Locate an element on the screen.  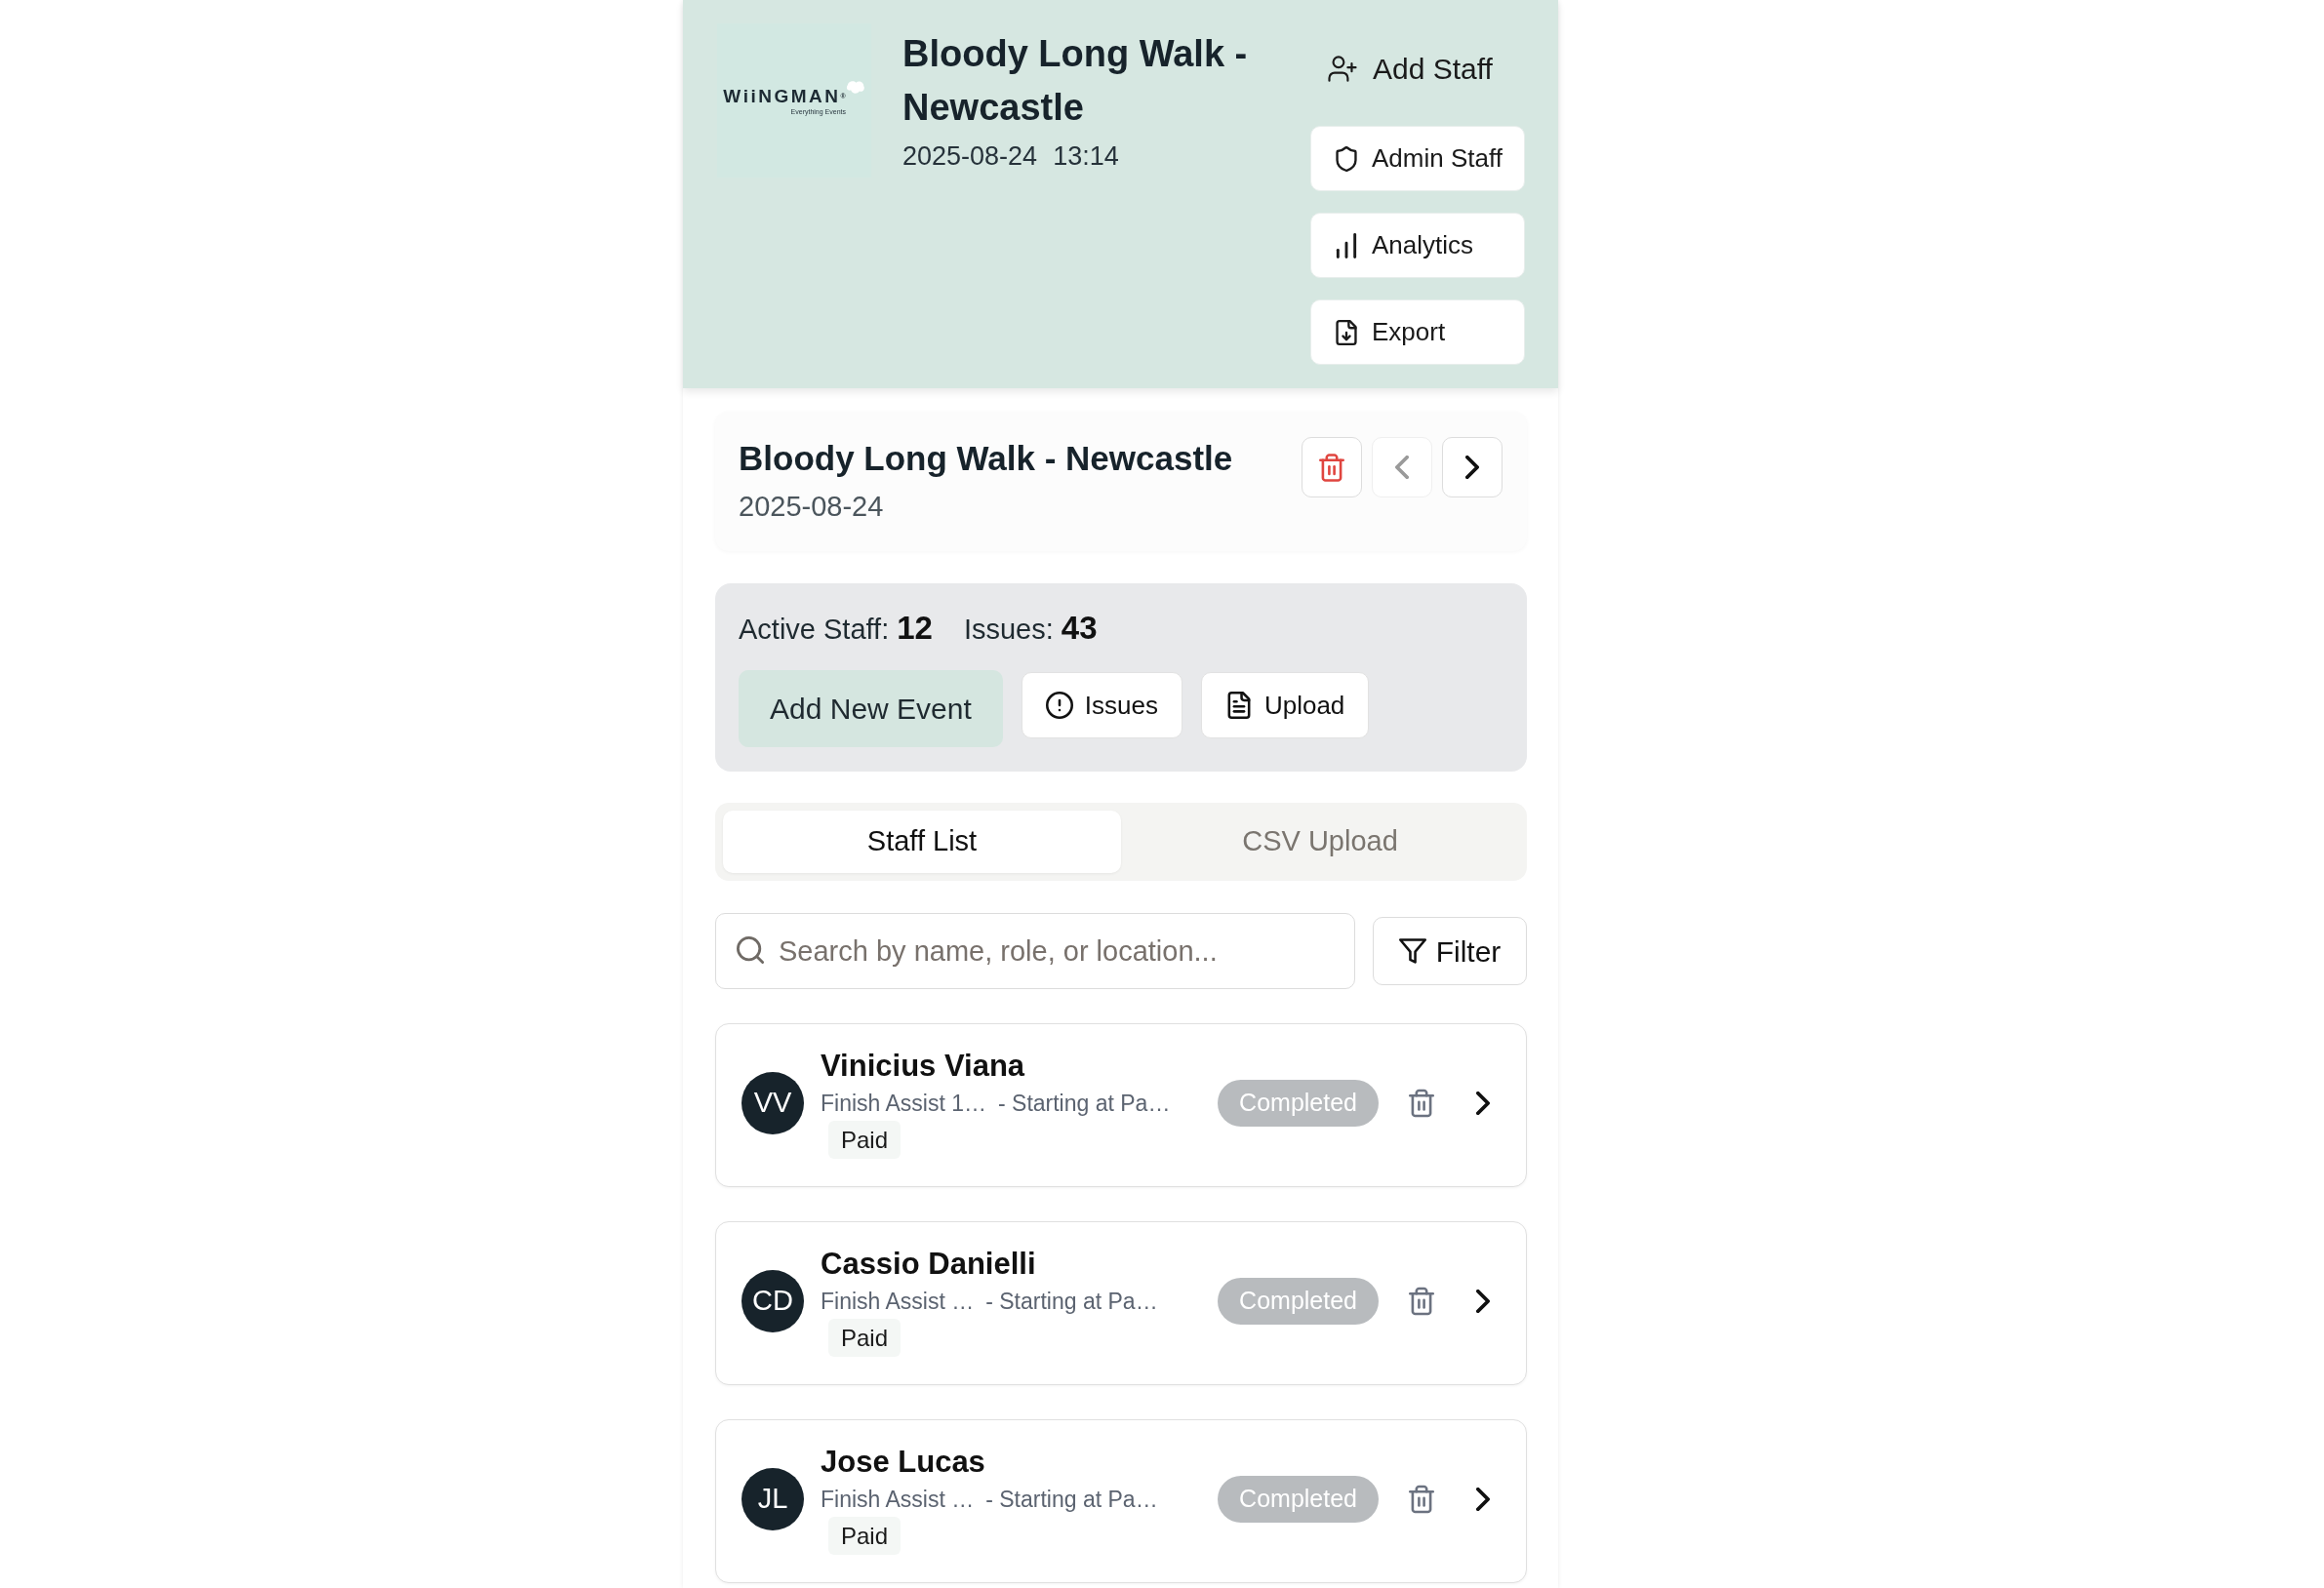
avatar: VV is located at coordinates (772, 1102).